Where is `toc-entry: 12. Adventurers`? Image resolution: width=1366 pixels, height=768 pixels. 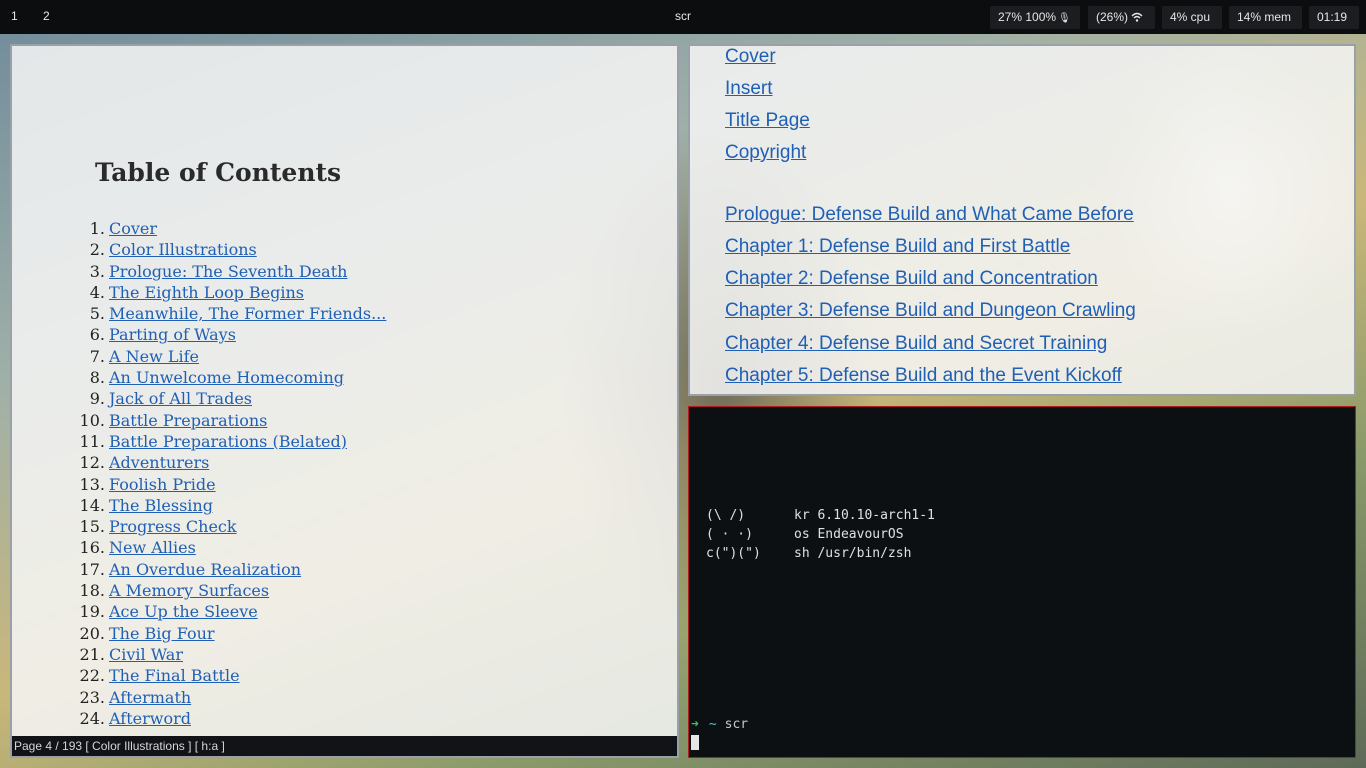 toc-entry: 12. Adventurers is located at coordinates (312, 462).